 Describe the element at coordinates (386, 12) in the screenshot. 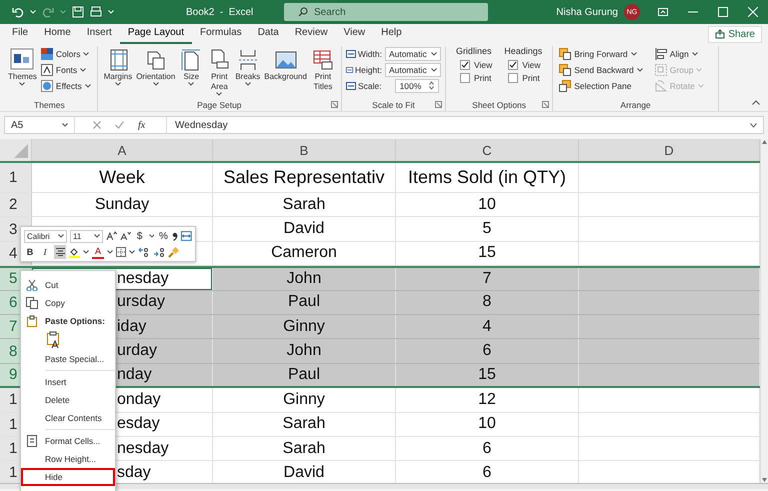

I see `search-field: Search` at that location.